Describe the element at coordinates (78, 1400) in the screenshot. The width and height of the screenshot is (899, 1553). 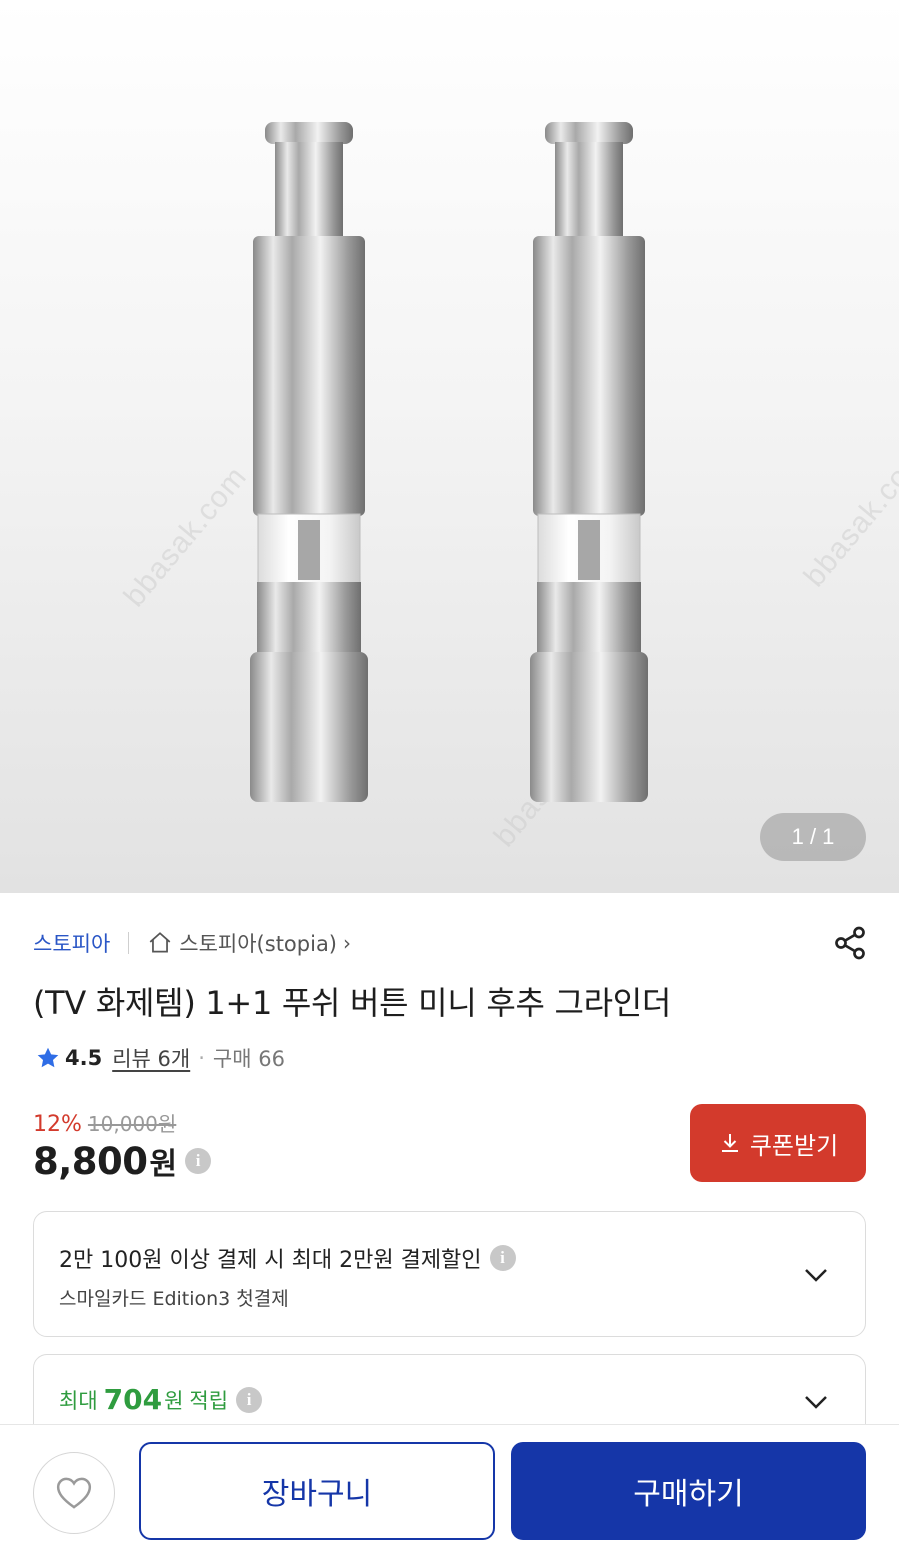
I see `points-prefix: 최대` at that location.